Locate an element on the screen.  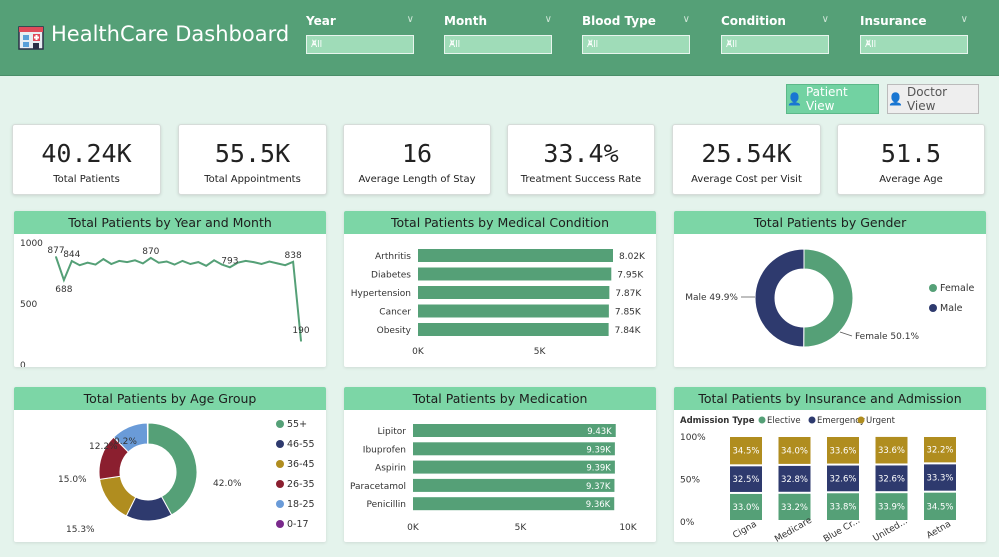
bar-value-label: 9.39K is located at coordinates (598, 450).